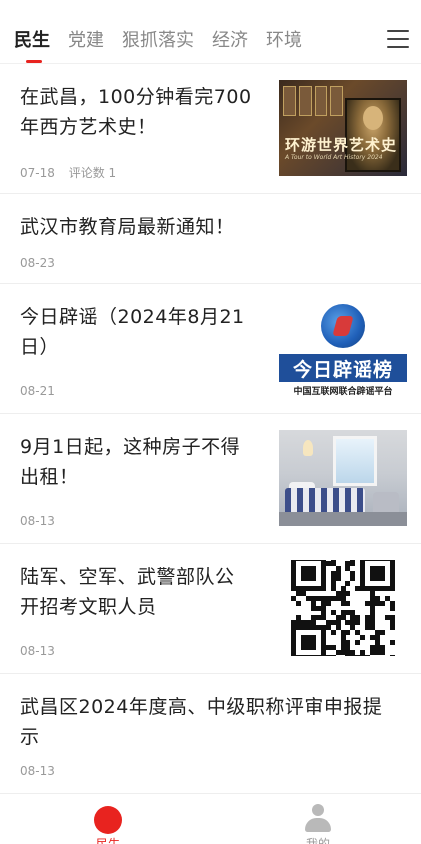 The image size is (421, 844). I want to click on bottom-navigation: 民生 我的, so click(210, 818).